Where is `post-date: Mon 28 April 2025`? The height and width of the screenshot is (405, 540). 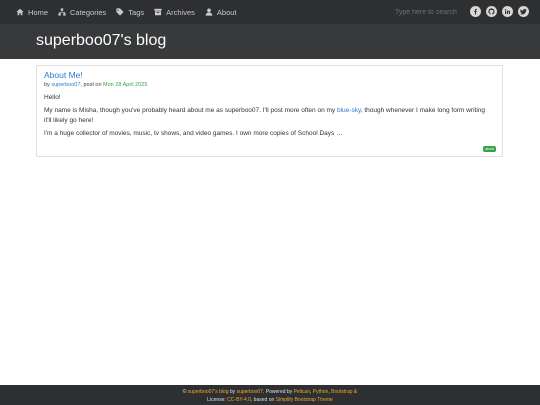 post-date: Mon 28 April 2025 is located at coordinates (125, 85).